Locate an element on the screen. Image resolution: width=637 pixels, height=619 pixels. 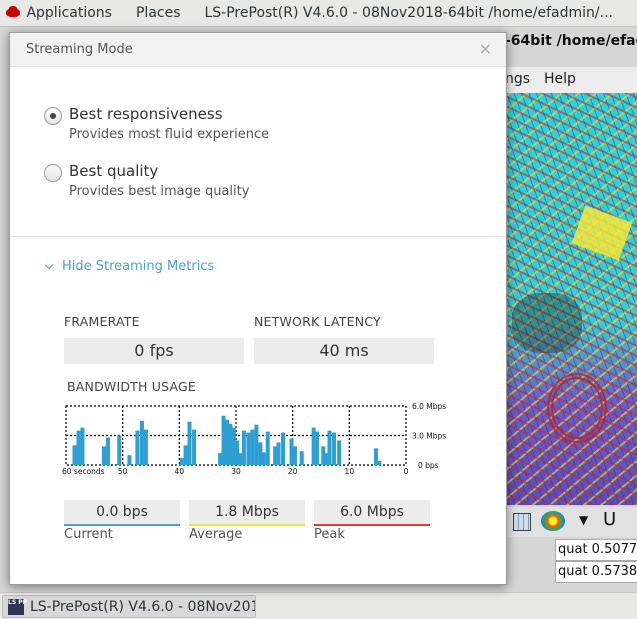
applications-menu: Applications is located at coordinates (69, 13).